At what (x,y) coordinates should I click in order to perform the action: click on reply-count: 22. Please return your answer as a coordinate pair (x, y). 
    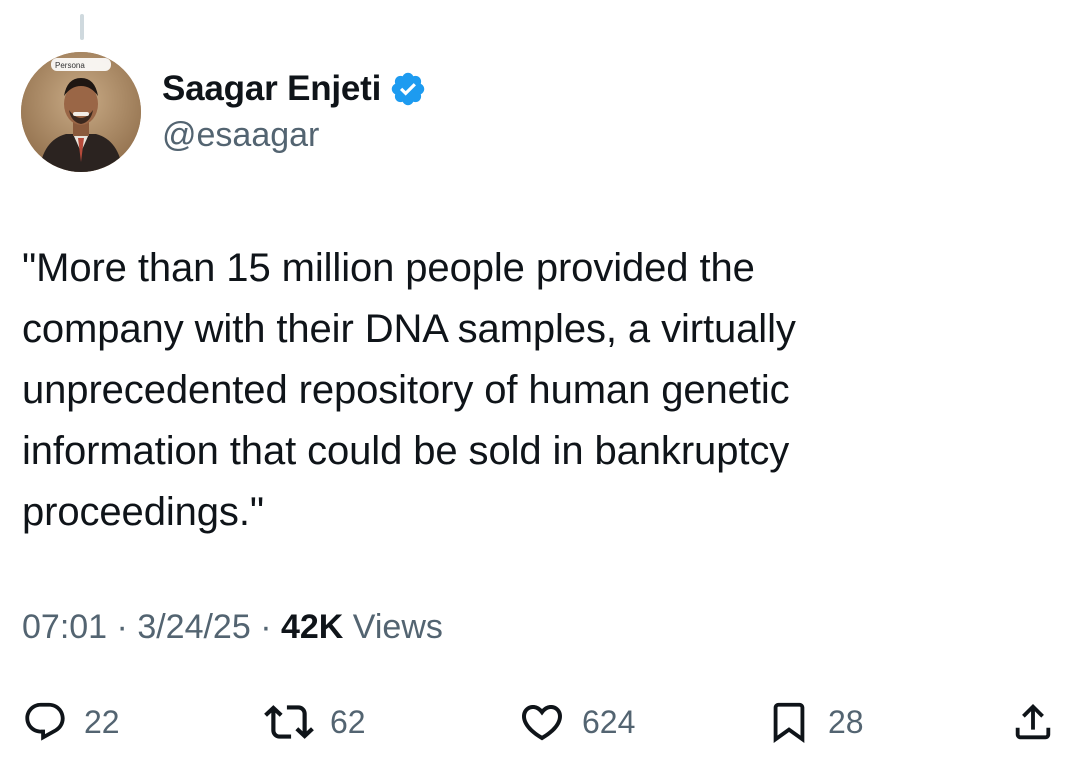
    Looking at the image, I should click on (102, 721).